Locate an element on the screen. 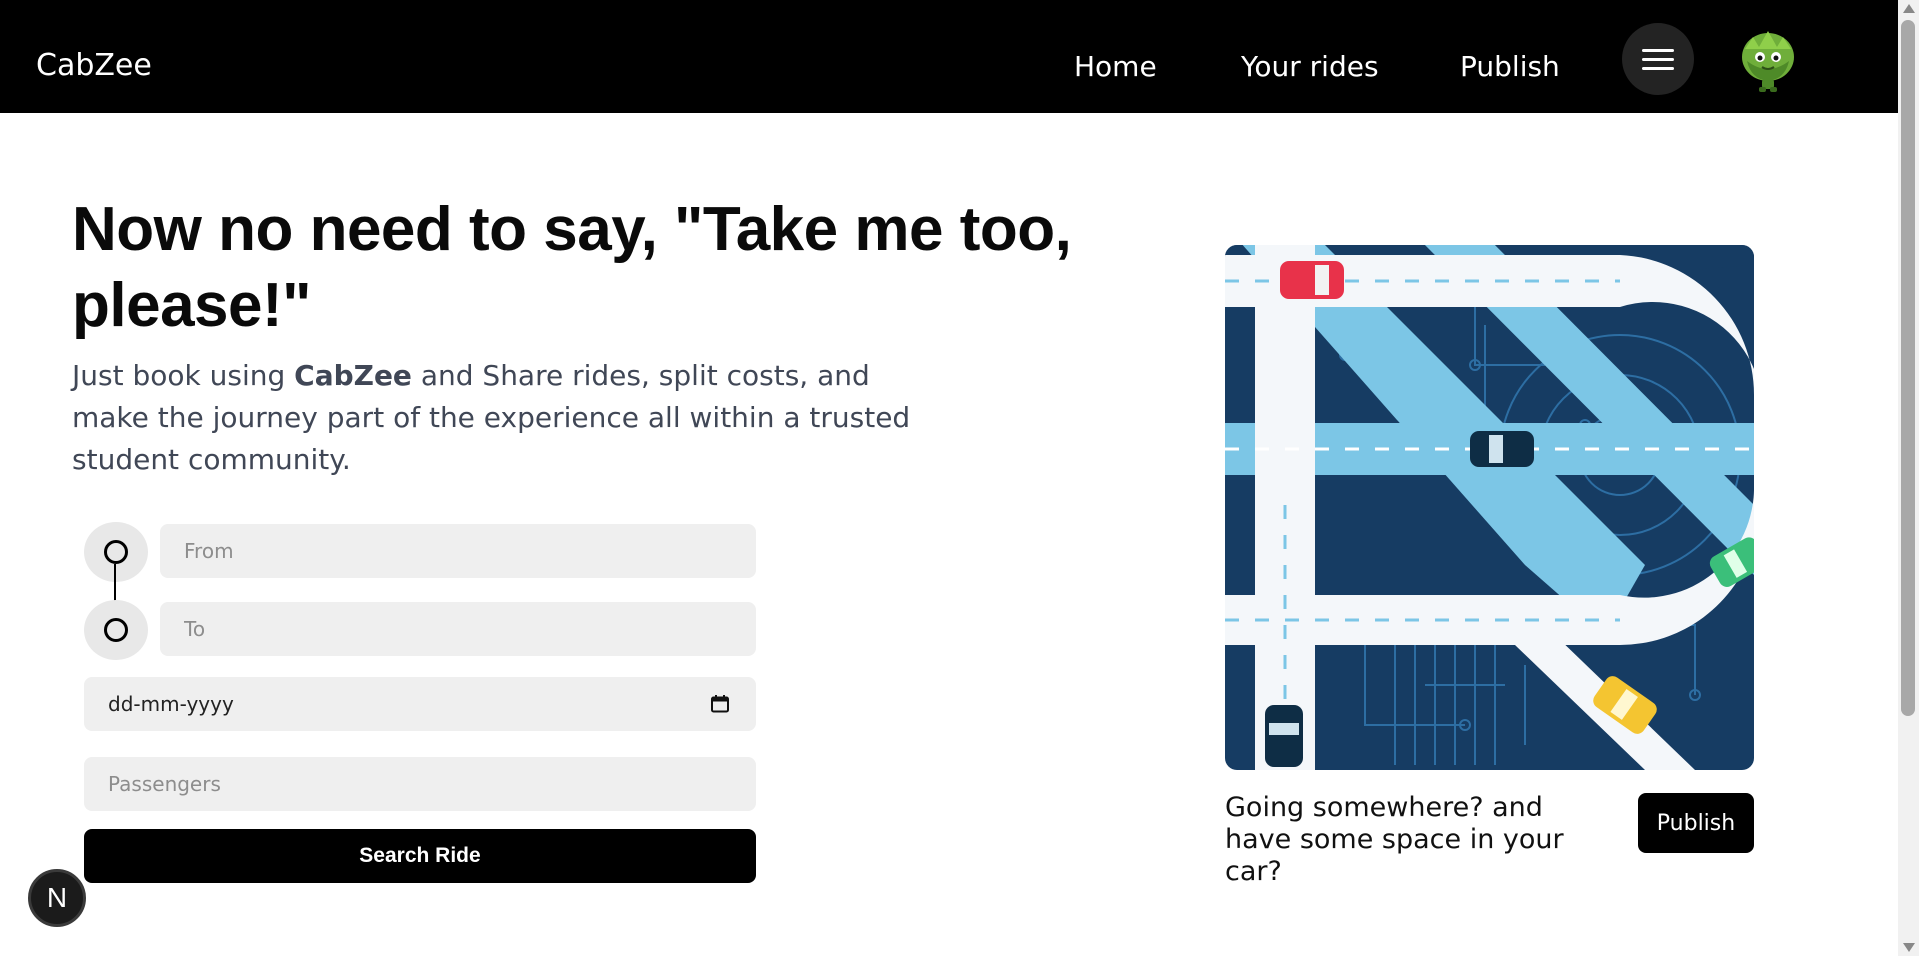 This screenshot has width=1919, height=956. to-input is located at coordinates (458, 629).